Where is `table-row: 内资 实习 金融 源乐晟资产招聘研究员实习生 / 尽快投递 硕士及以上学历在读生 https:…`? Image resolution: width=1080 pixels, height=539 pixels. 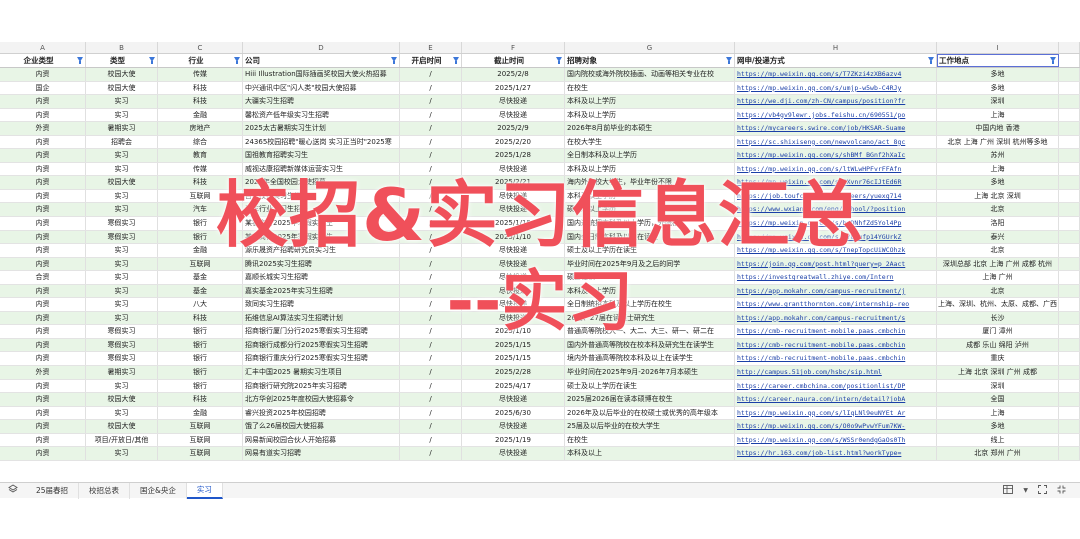
table-row: 内资 实习 金融 源乐晟资产招聘研究员实习生 / 尽快投递 硕士及以上学历在读生 https:… is located at coordinates (540, 251).